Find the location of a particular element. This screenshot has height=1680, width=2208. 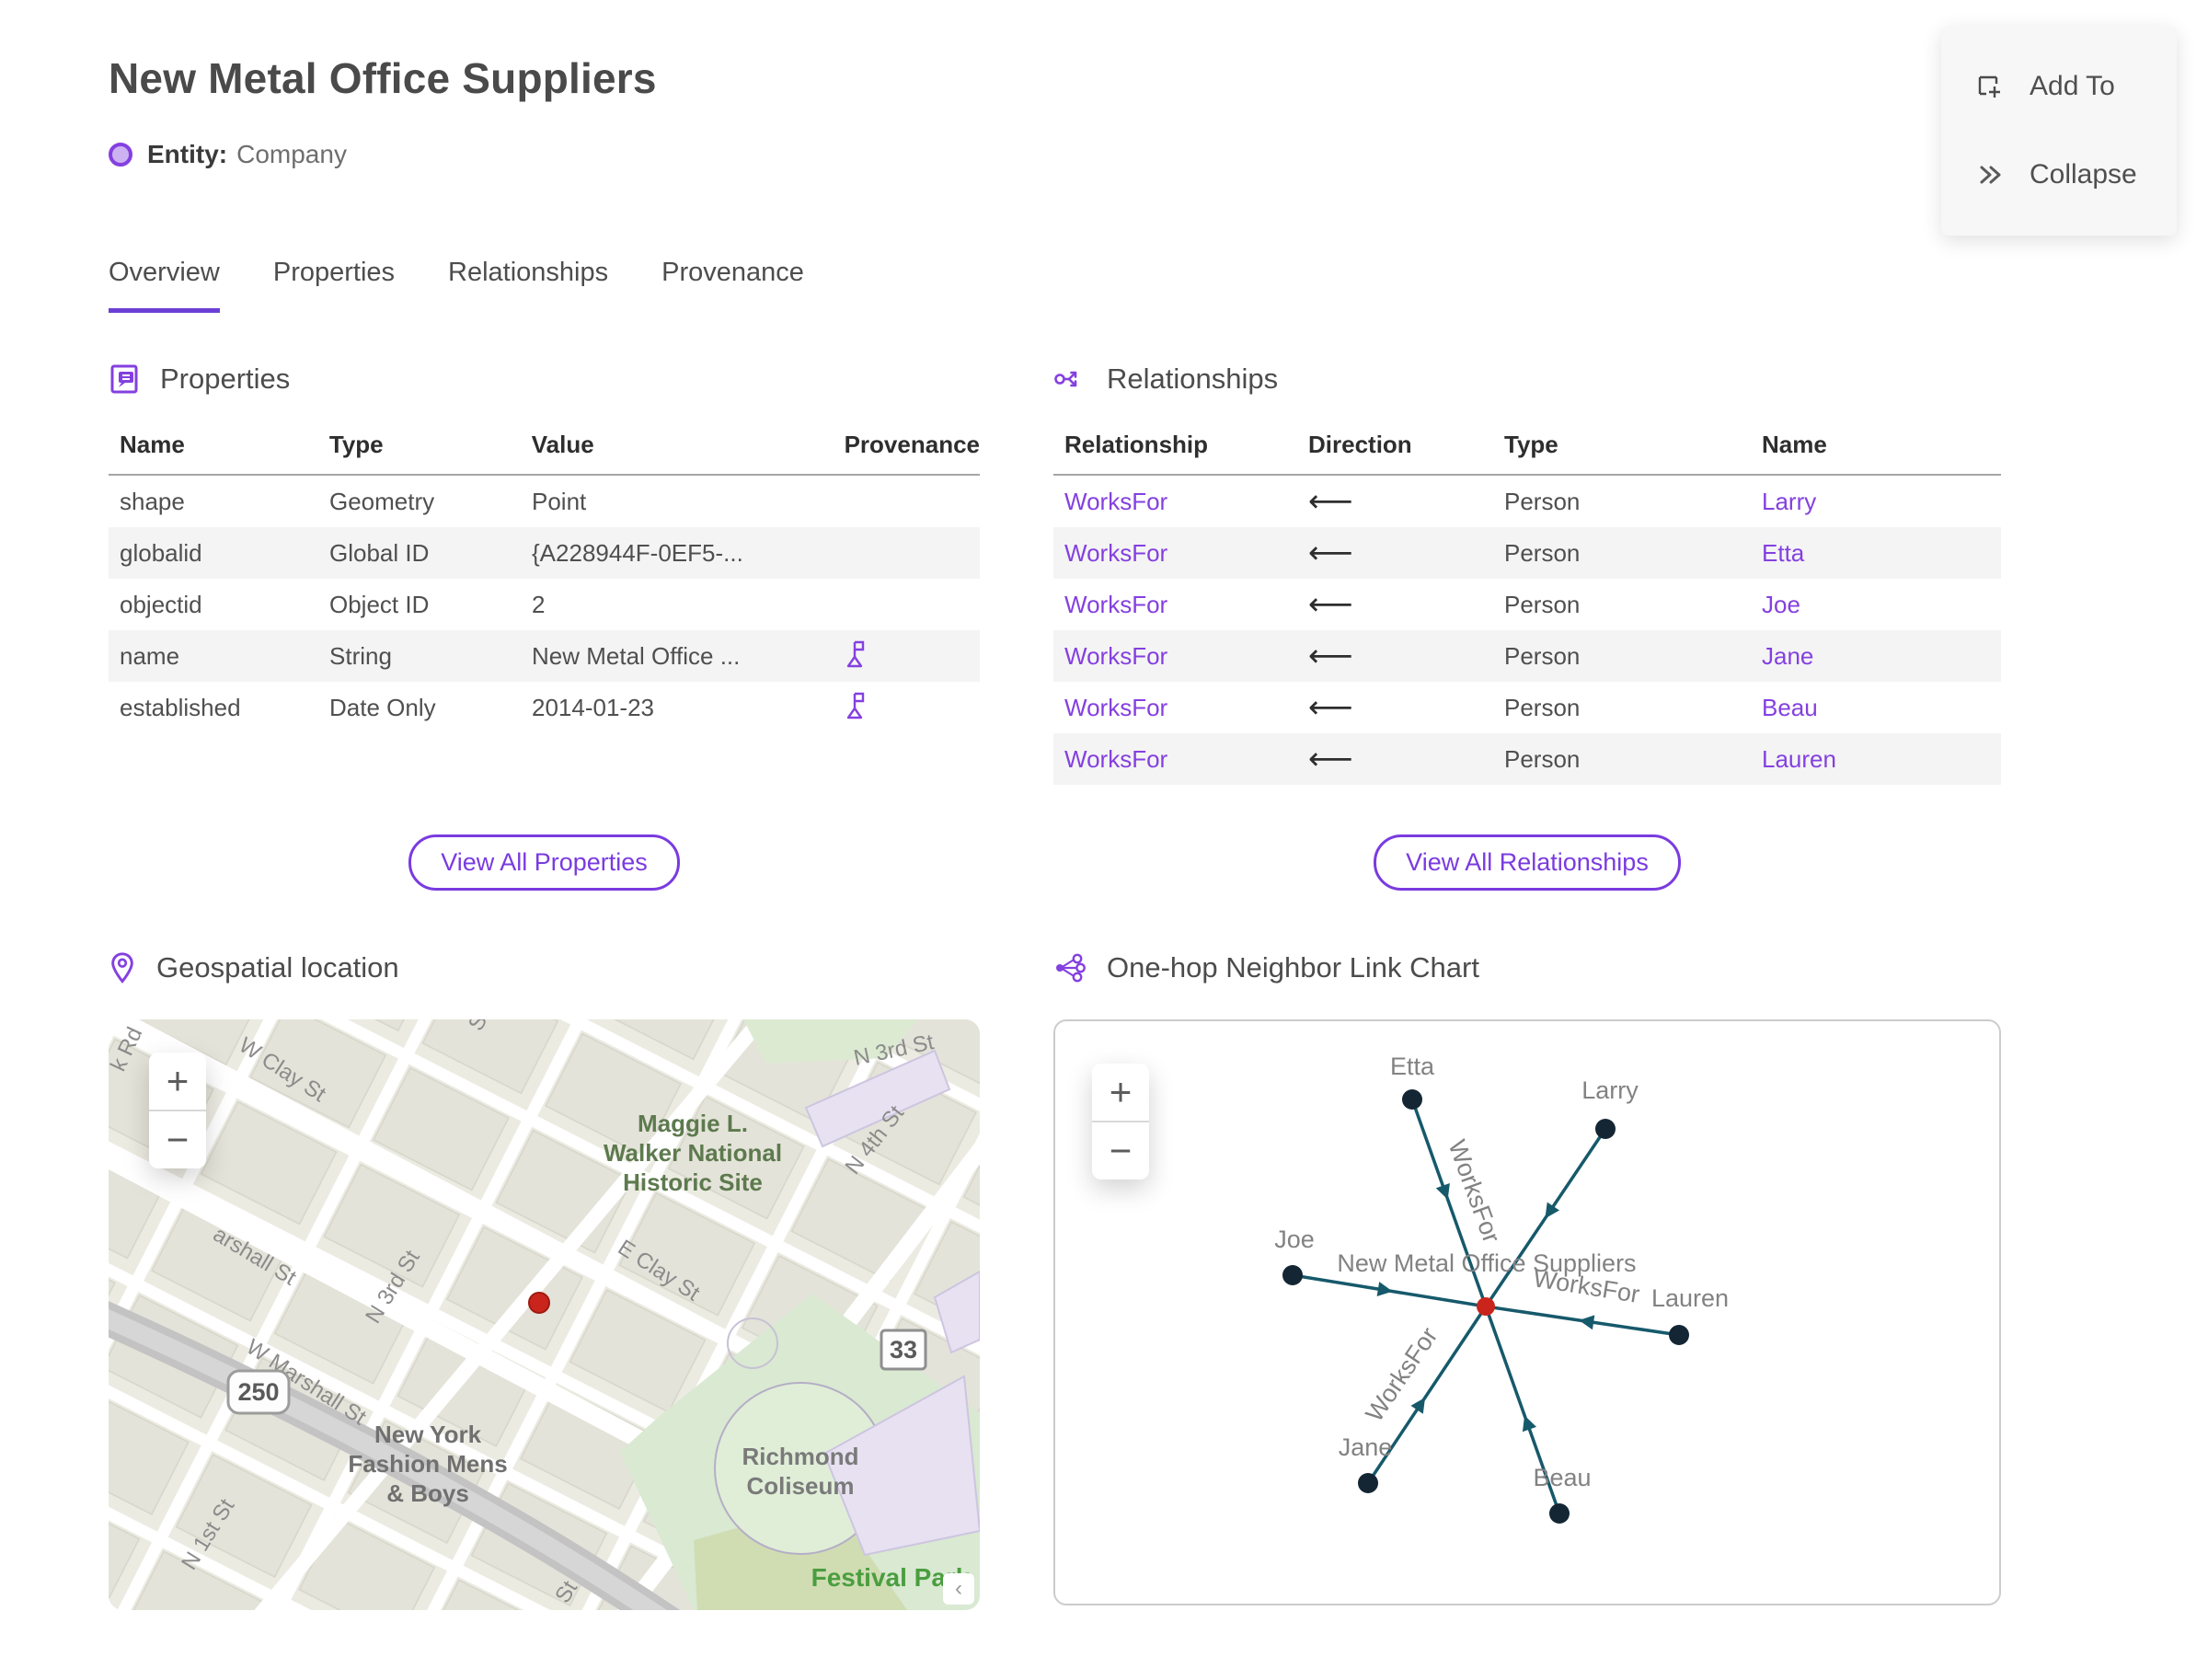

node-label: Etta is located at coordinates (1412, 1066).